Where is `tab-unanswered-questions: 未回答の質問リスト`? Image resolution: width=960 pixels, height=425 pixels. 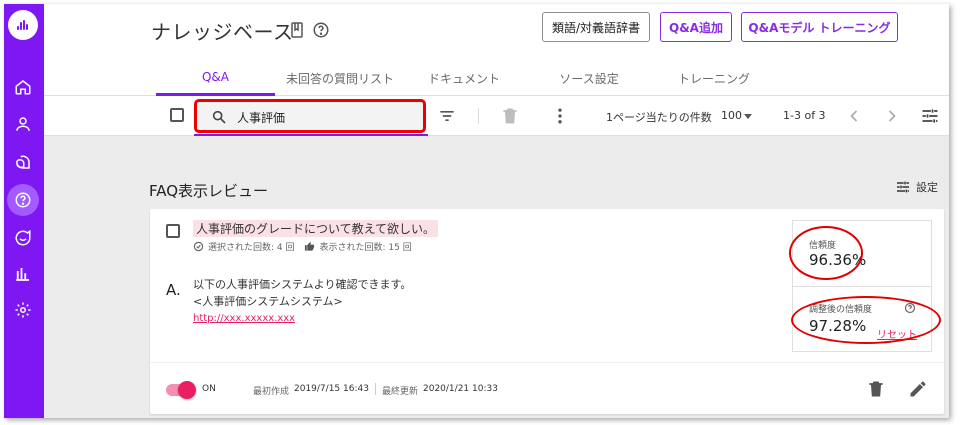 tab-unanswered-questions: 未回答の質問リスト is located at coordinates (340, 78).